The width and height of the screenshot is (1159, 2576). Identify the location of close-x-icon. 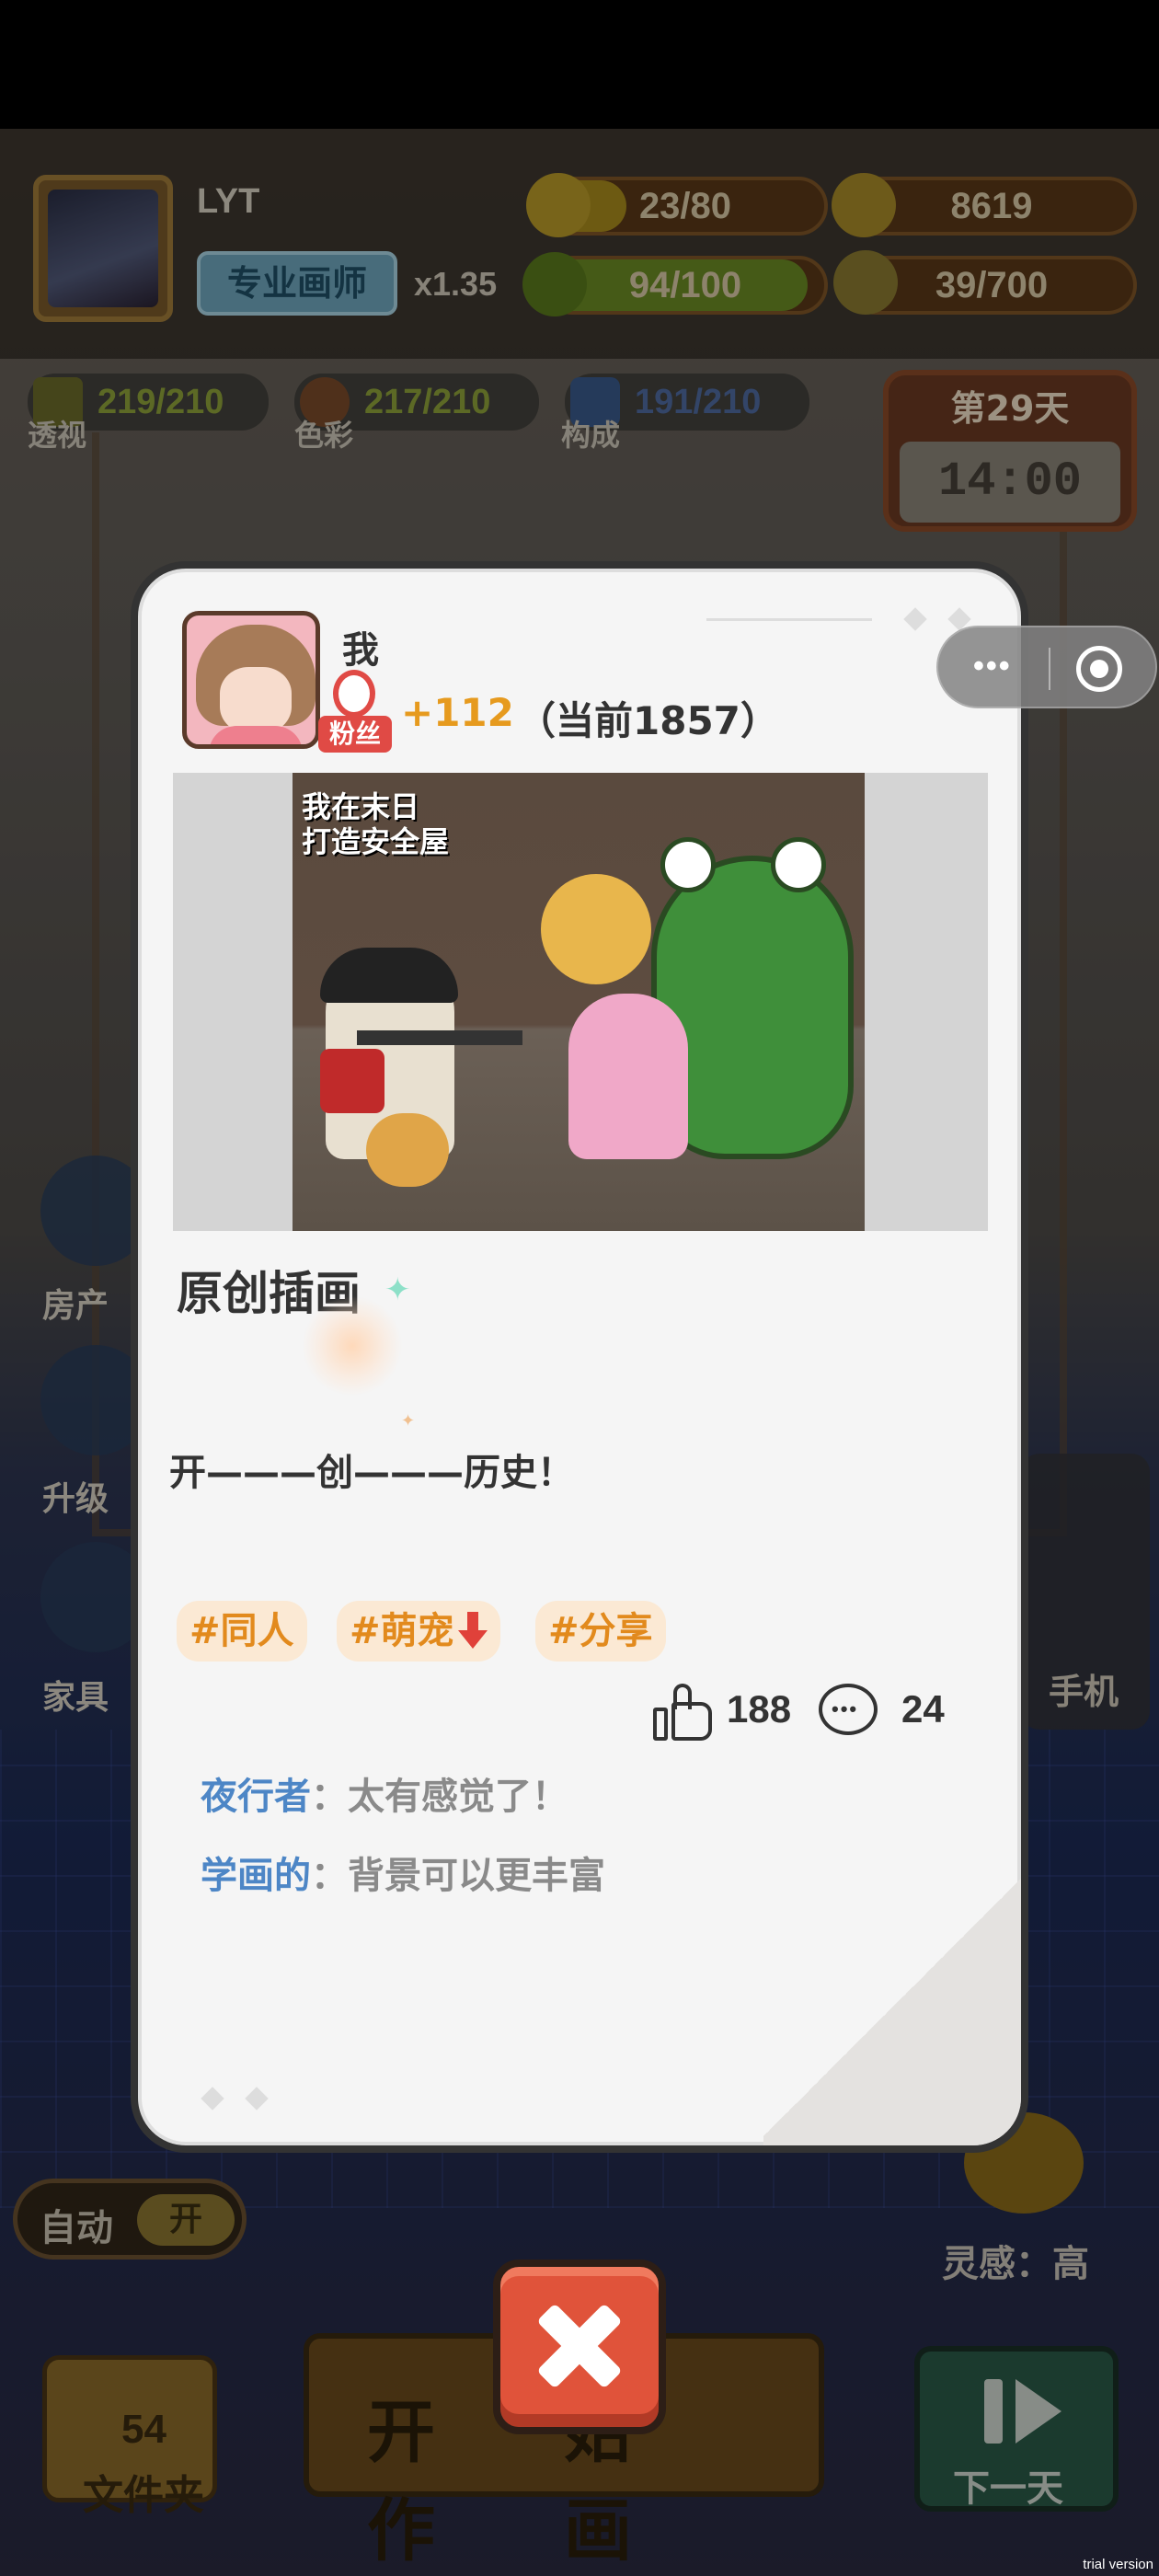
(579, 2347).